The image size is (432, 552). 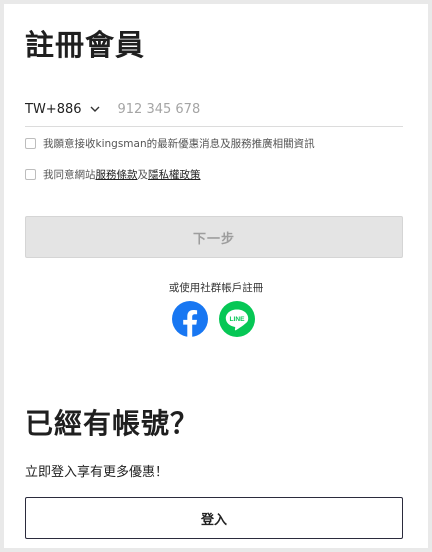 I want to click on country-code-value: TW+886, so click(x=53, y=109).